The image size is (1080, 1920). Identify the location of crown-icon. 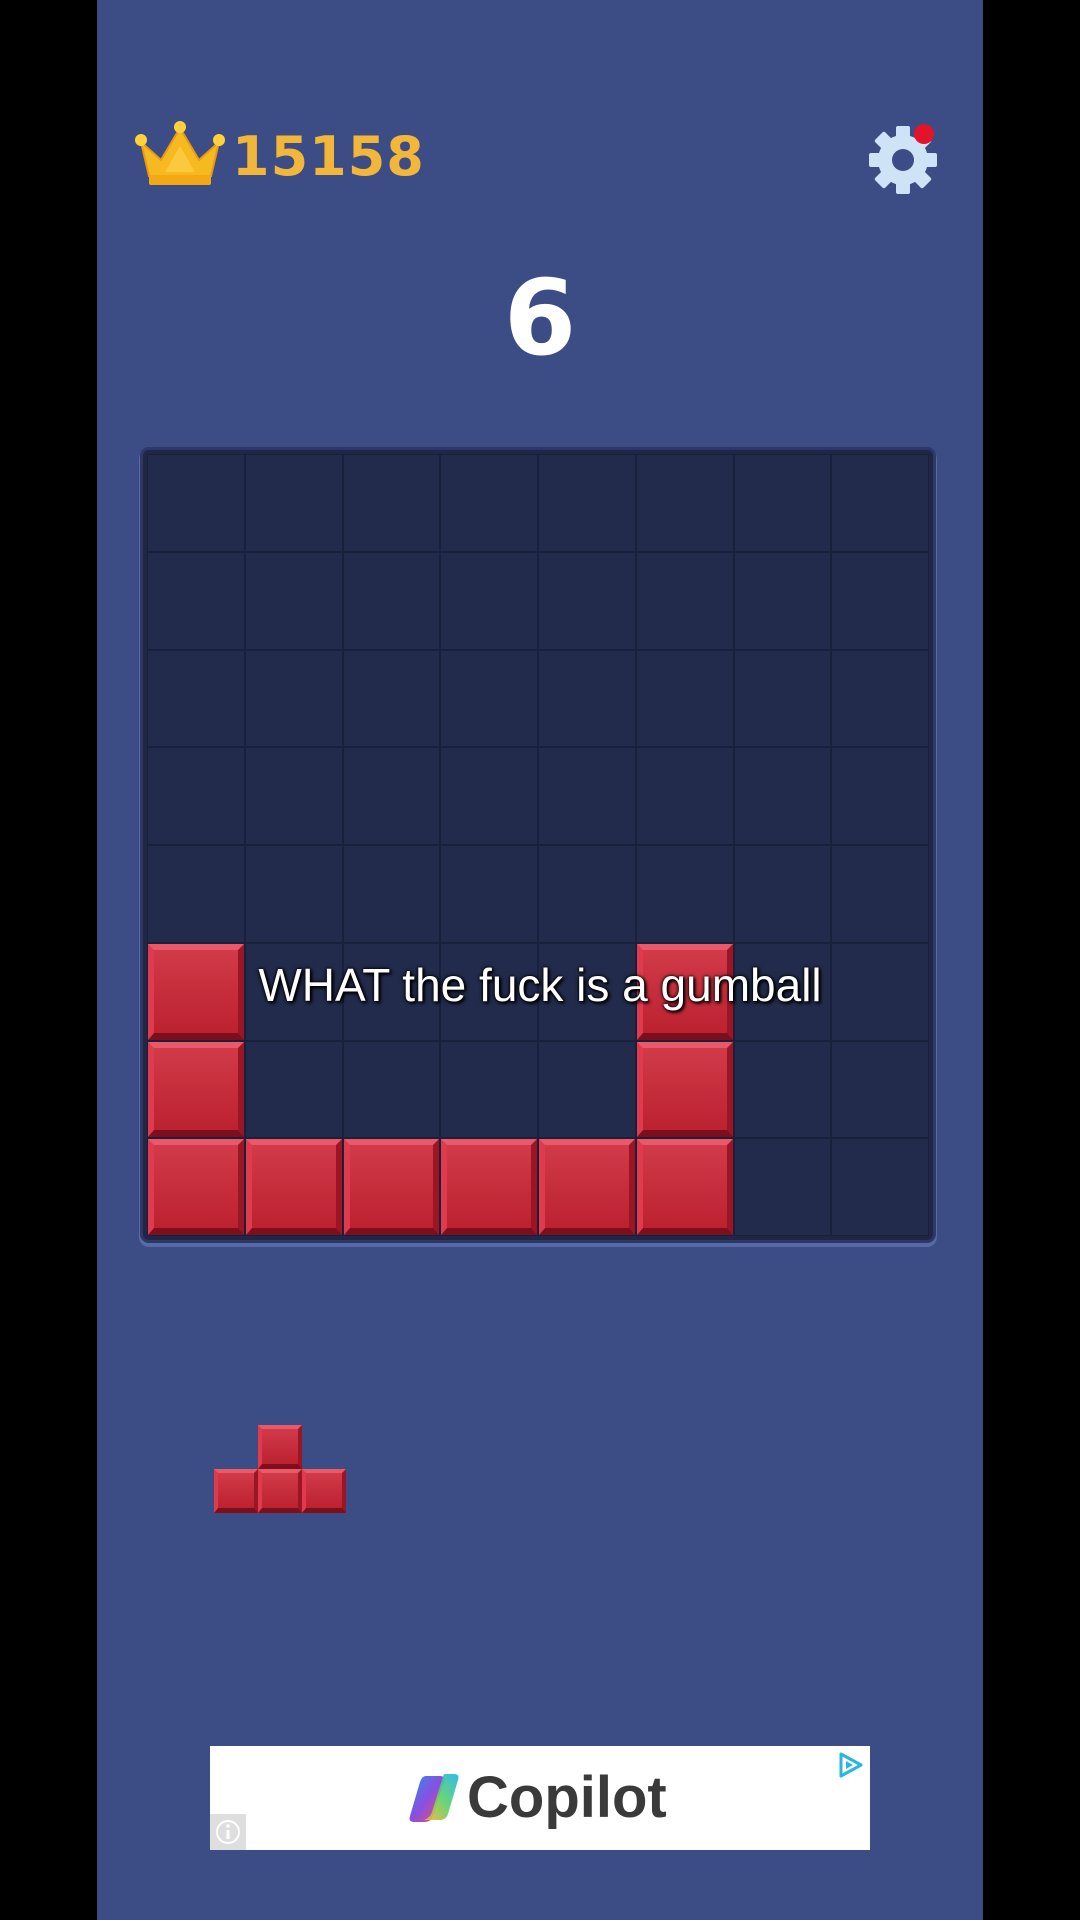
(180, 153).